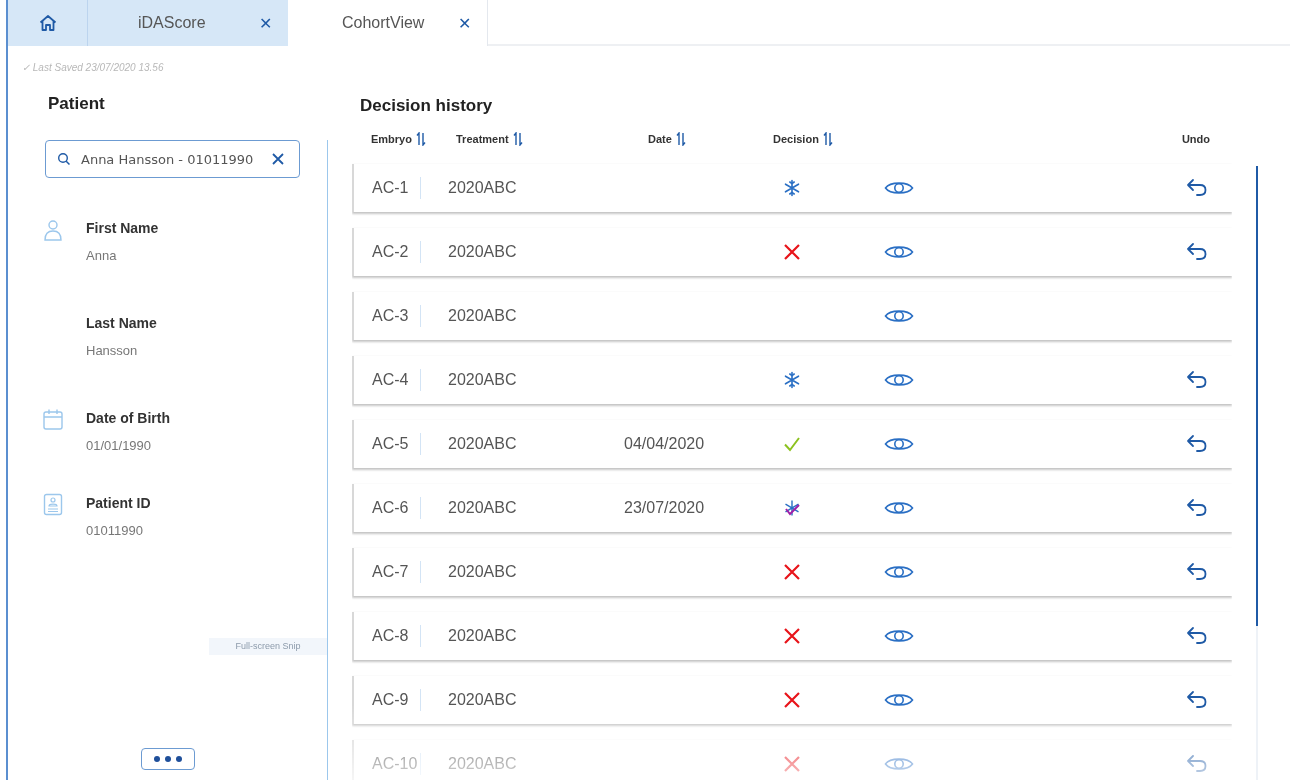 This screenshot has width=1290, height=780. I want to click on table-row: AC-4 2020ABC, so click(792, 380).